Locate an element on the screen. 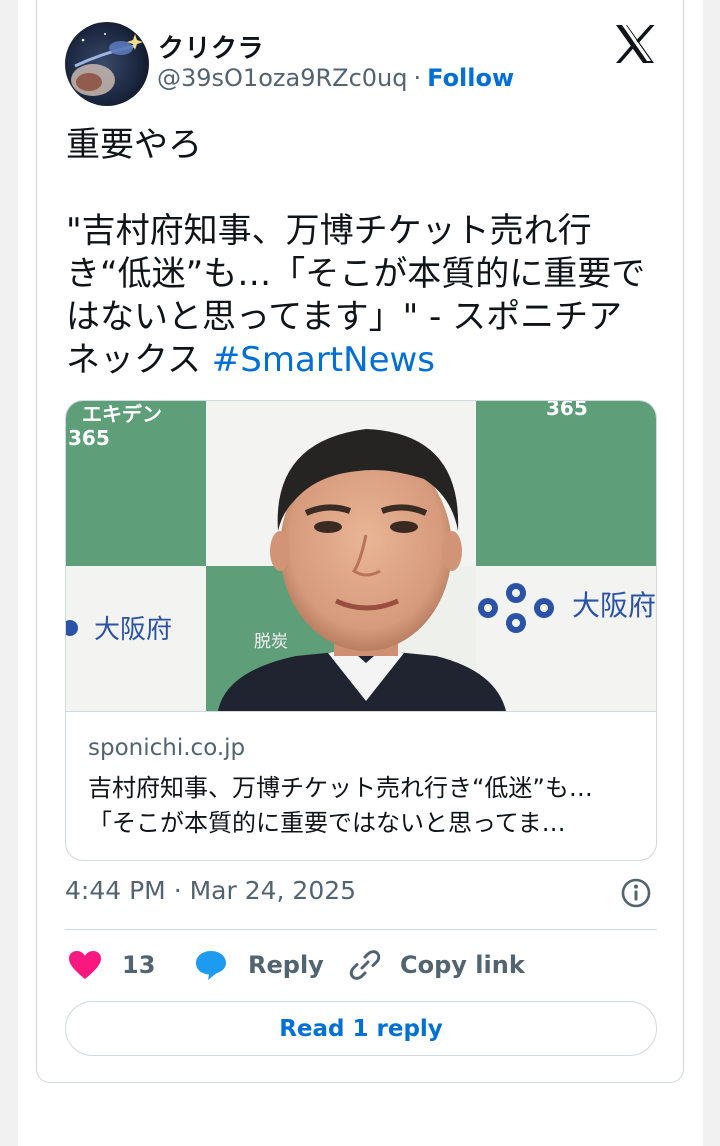  timestamp-time: 4:44 PM is located at coordinates (115, 890).